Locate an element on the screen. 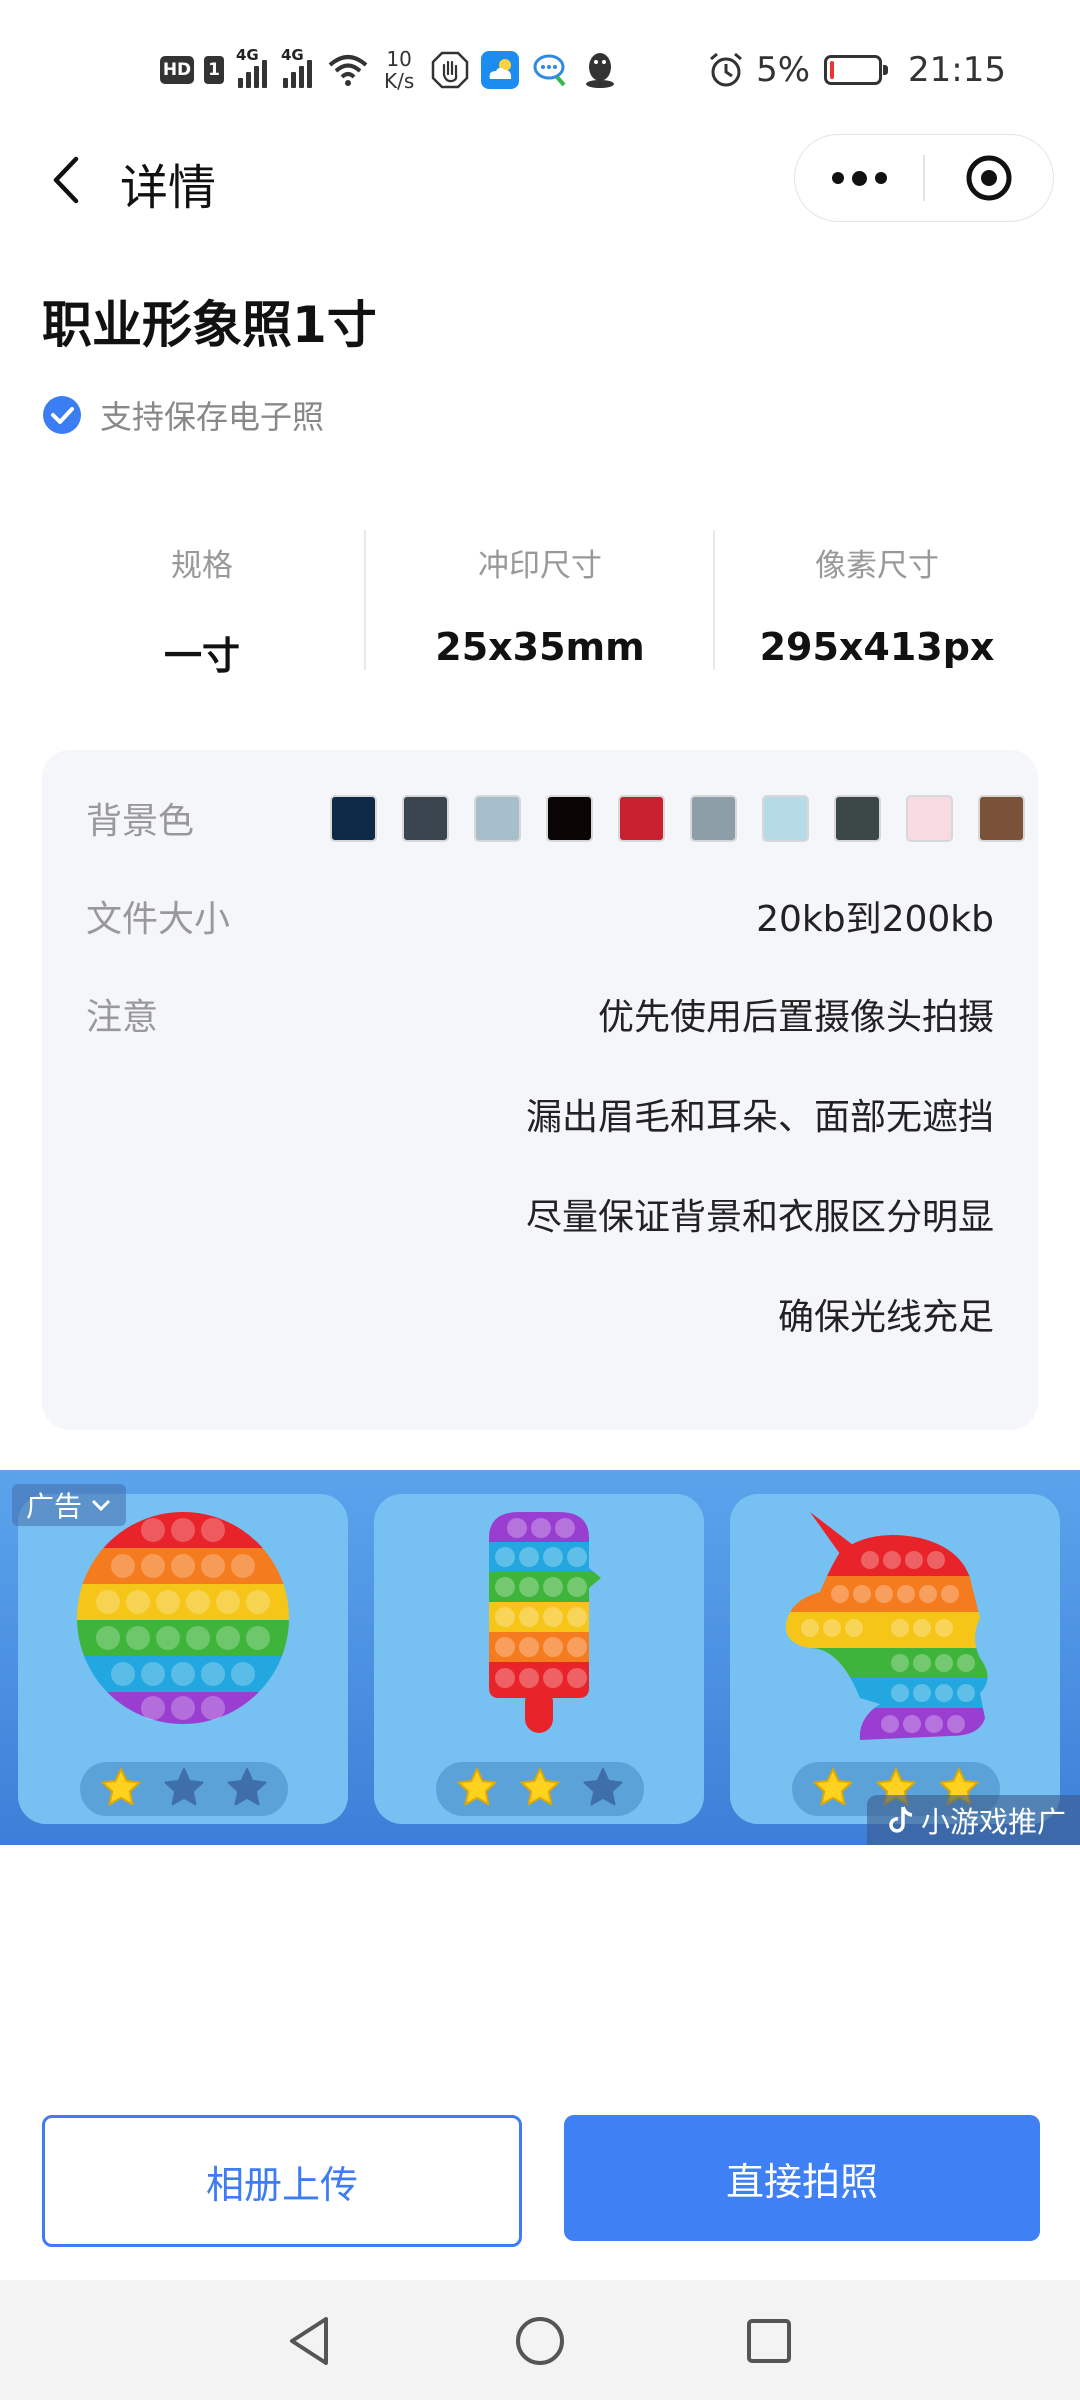  ad-promo-label: 小游戏推广 is located at coordinates (973, 1820).